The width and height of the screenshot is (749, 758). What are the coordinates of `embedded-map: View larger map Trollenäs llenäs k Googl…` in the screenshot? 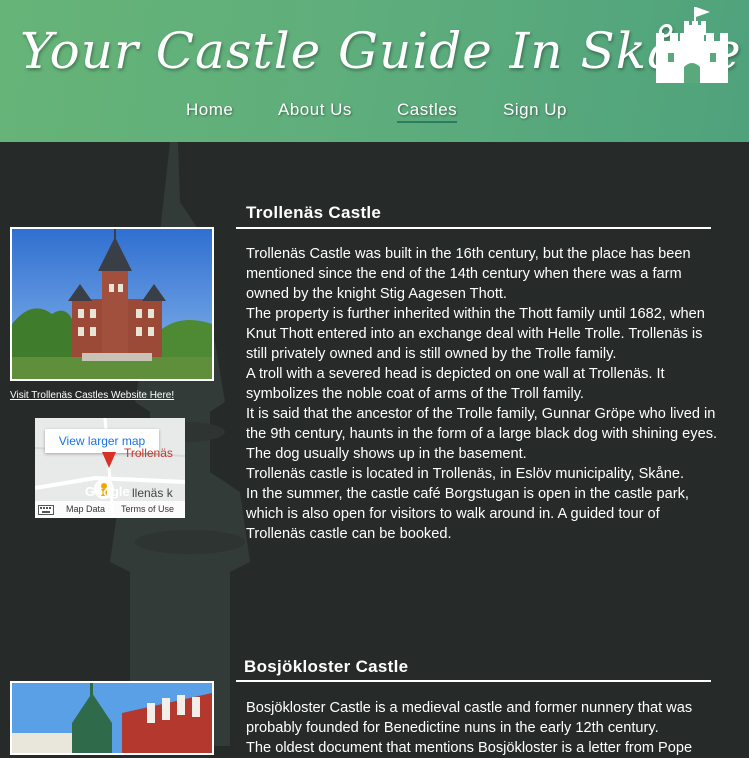 It's located at (110, 468).